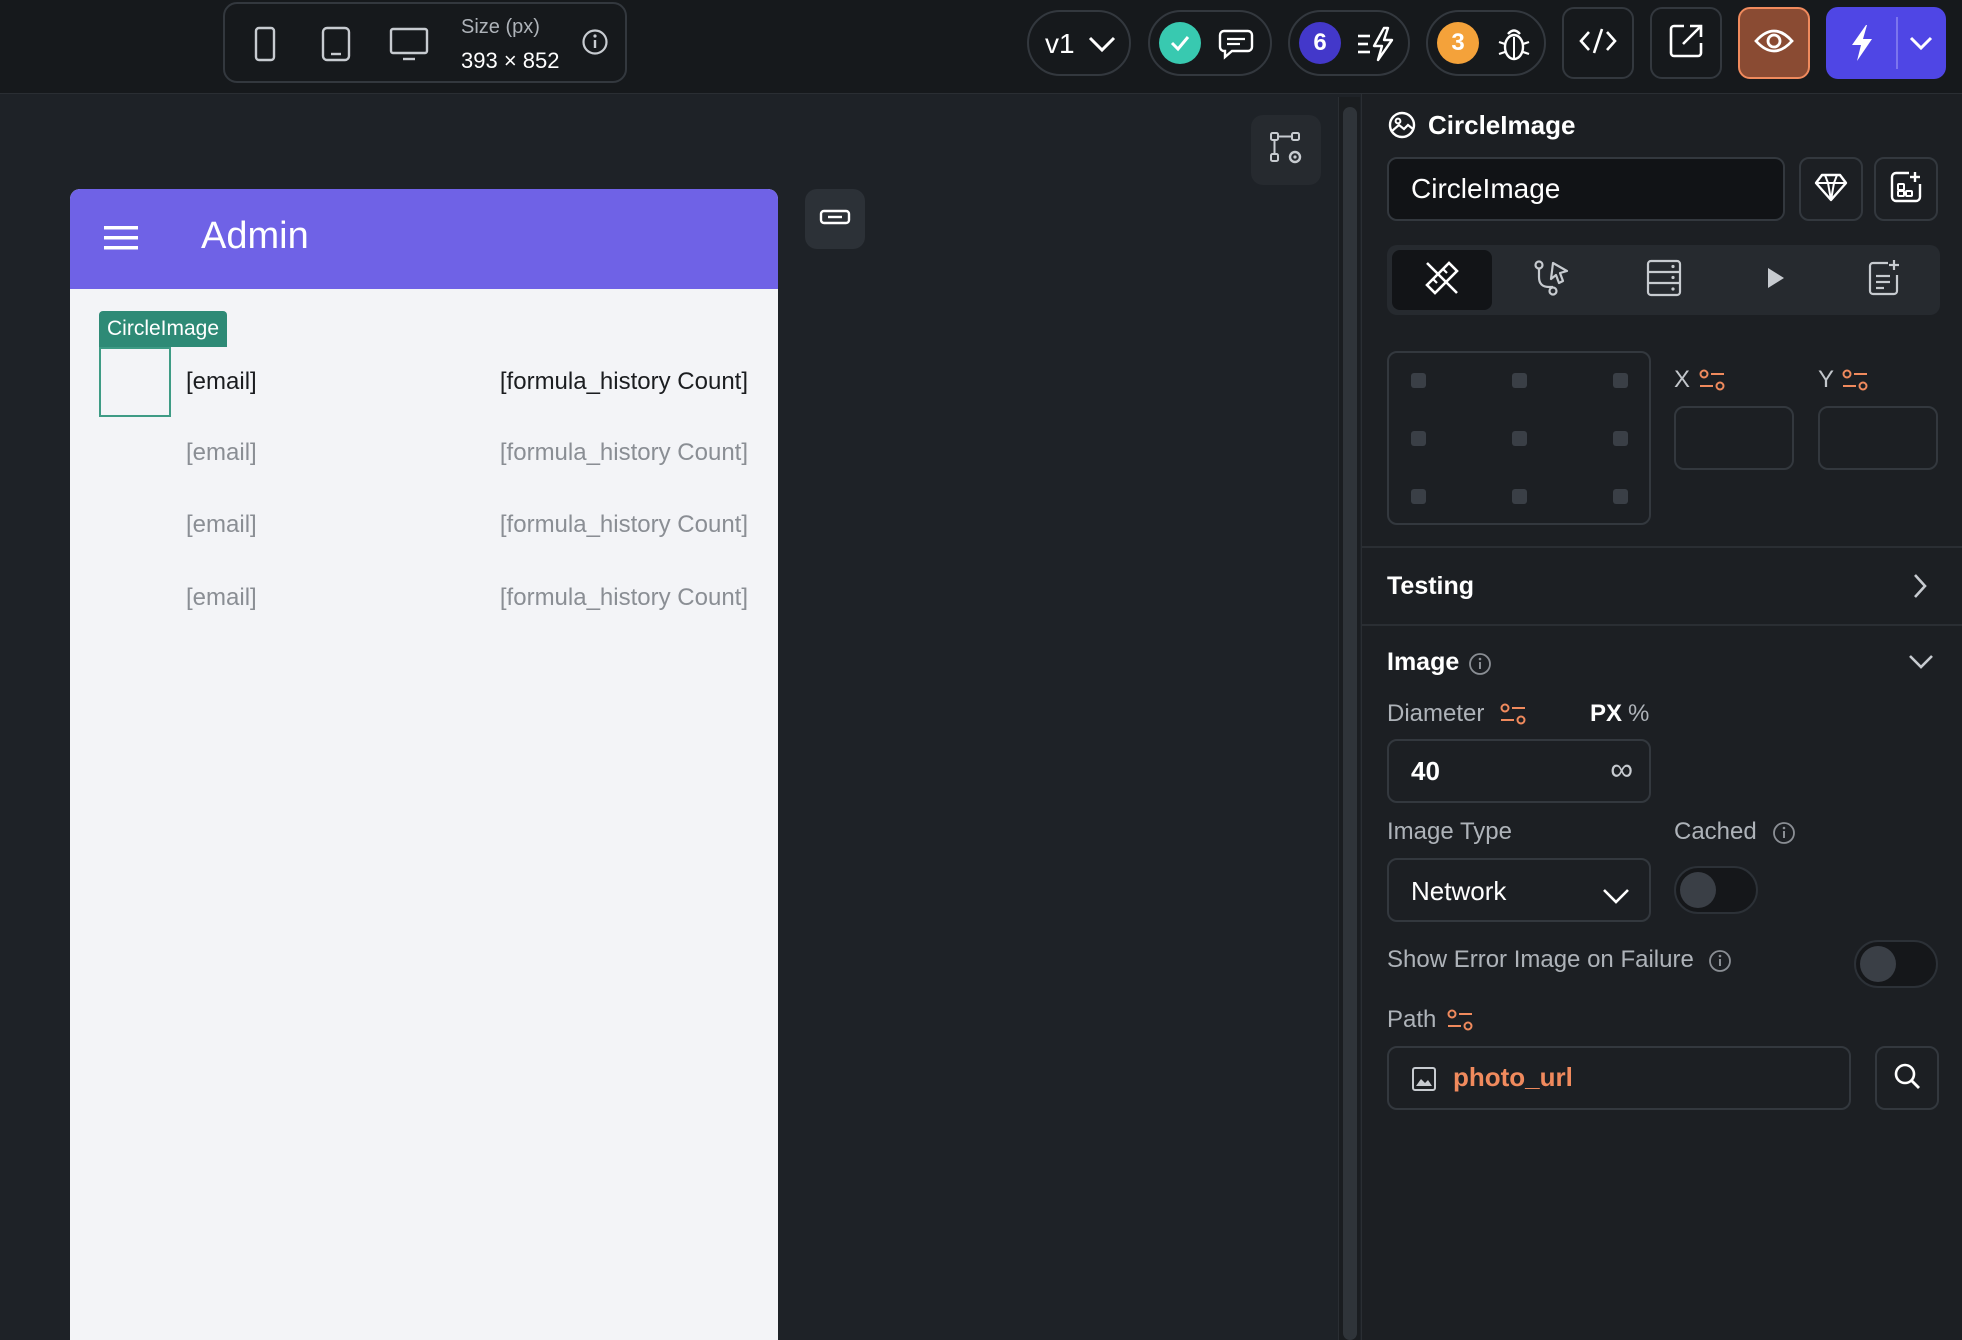 The width and height of the screenshot is (1962, 1340). What do you see at coordinates (1586, 189) in the screenshot?
I see `widget-name-input: CircleImage` at bounding box center [1586, 189].